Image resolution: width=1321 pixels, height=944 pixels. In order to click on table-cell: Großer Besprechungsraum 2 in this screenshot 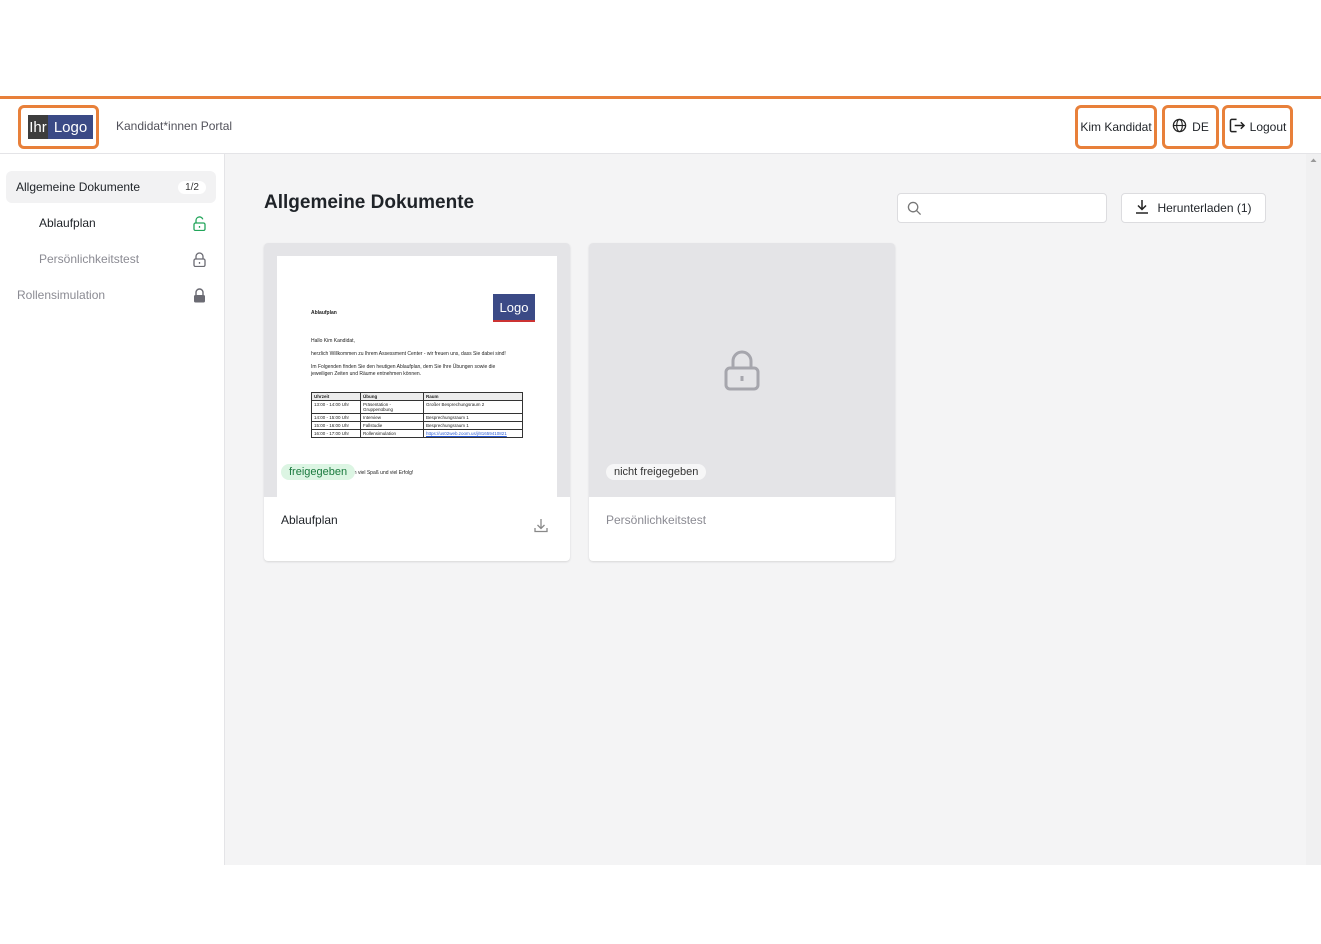, I will do `click(473, 407)`.